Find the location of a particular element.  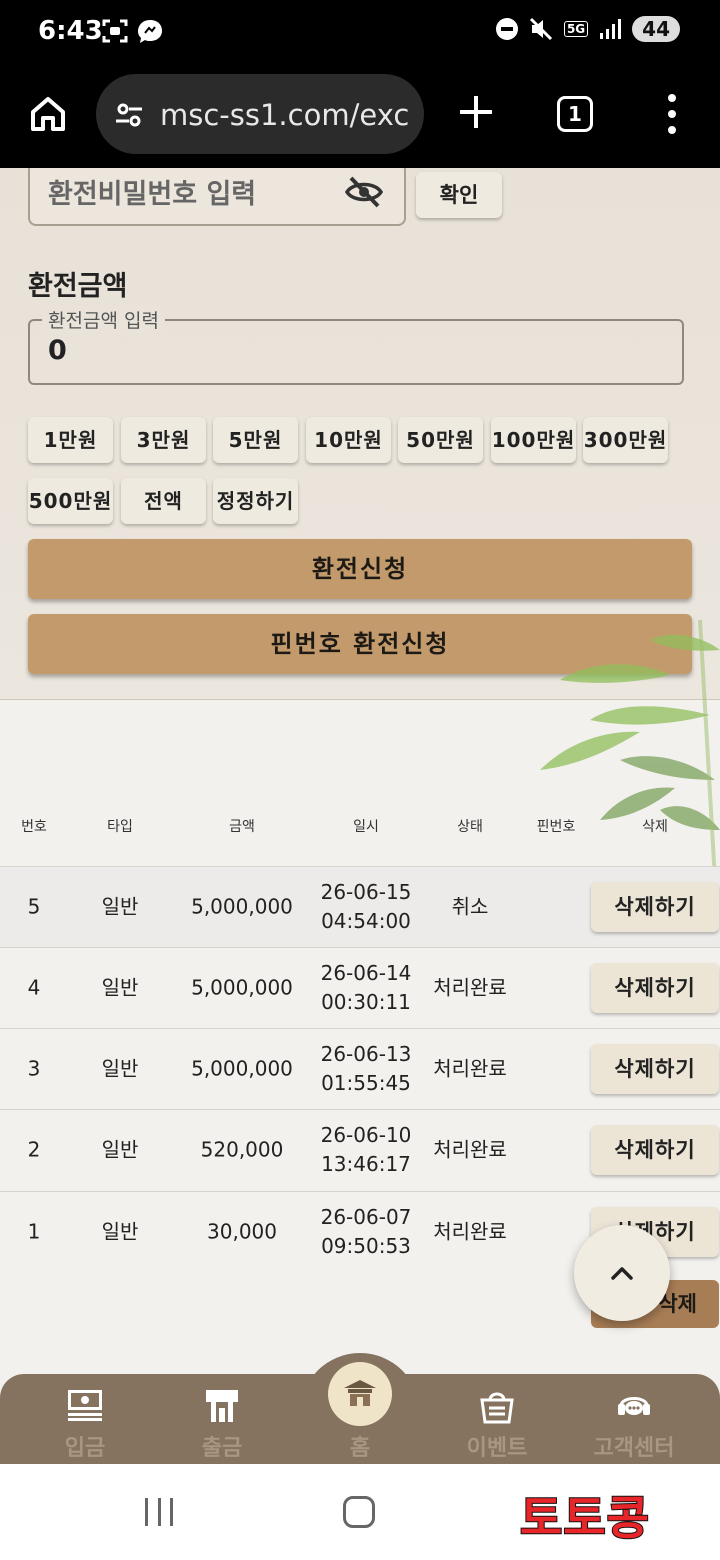

row-datetime: 26-06-13 01:55:45 is located at coordinates (366, 1069).